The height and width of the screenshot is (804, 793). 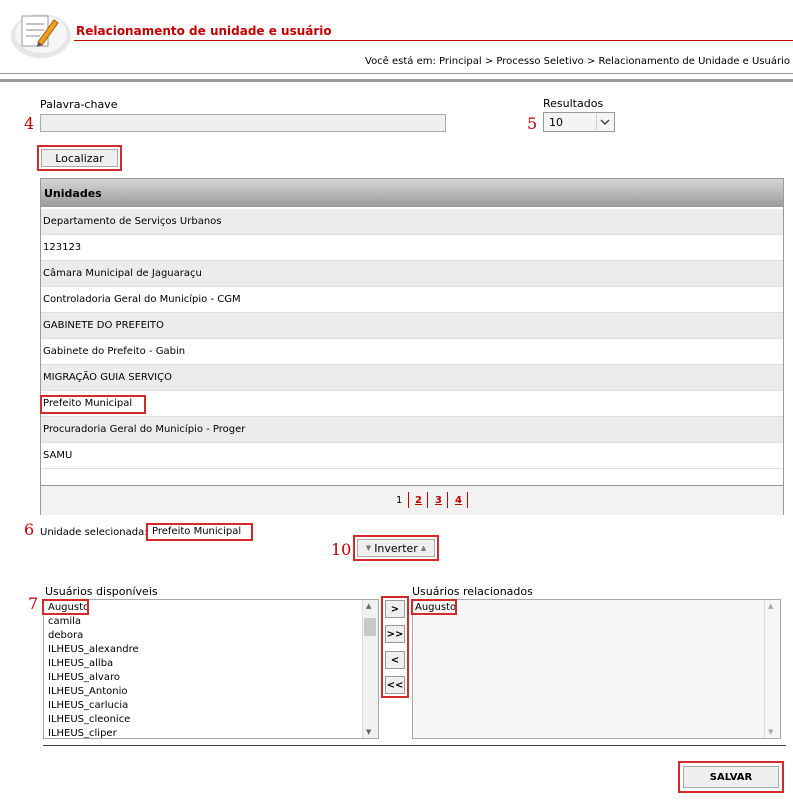 What do you see at coordinates (142, 299) in the screenshot?
I see `table-cell: Controladoria Geral do Município - CGM` at bounding box center [142, 299].